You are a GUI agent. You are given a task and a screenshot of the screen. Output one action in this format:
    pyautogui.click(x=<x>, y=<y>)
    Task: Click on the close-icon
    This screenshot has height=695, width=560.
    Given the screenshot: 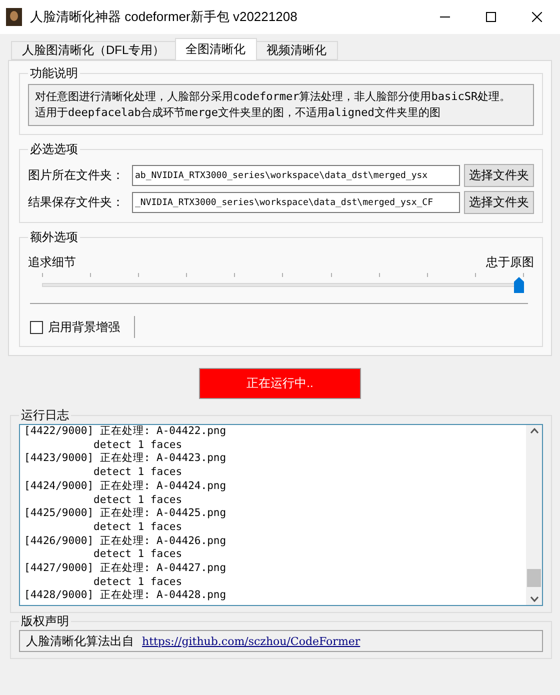 What is the action you would take?
    pyautogui.click(x=537, y=17)
    